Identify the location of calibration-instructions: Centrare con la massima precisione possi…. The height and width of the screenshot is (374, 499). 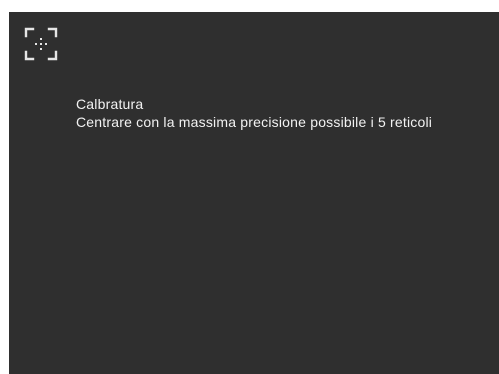
(254, 122).